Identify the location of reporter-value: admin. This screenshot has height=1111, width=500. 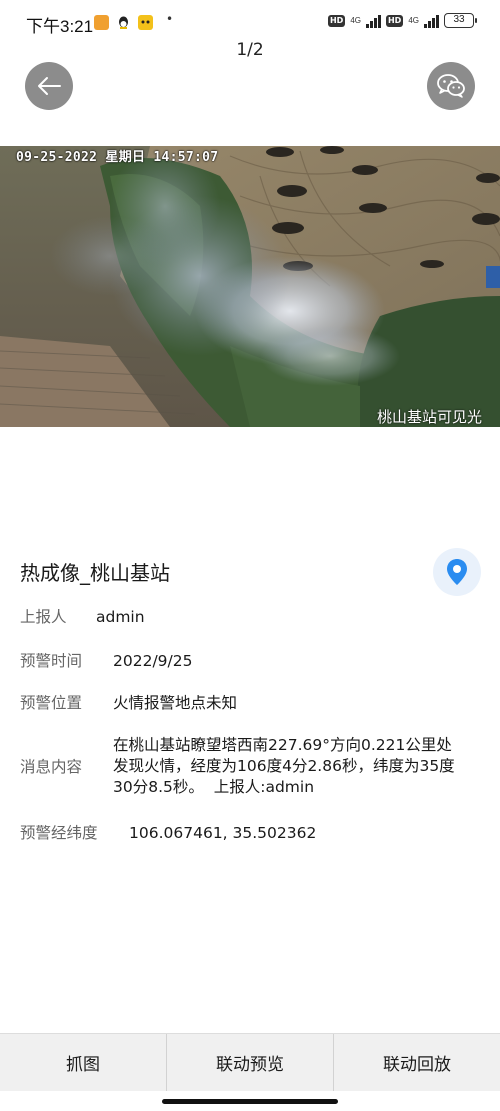
(120, 617).